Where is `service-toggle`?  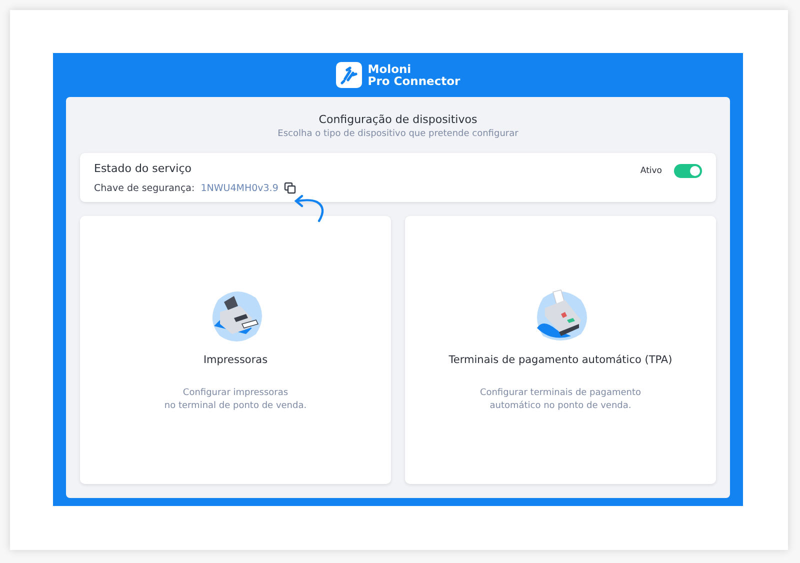 service-toggle is located at coordinates (688, 171).